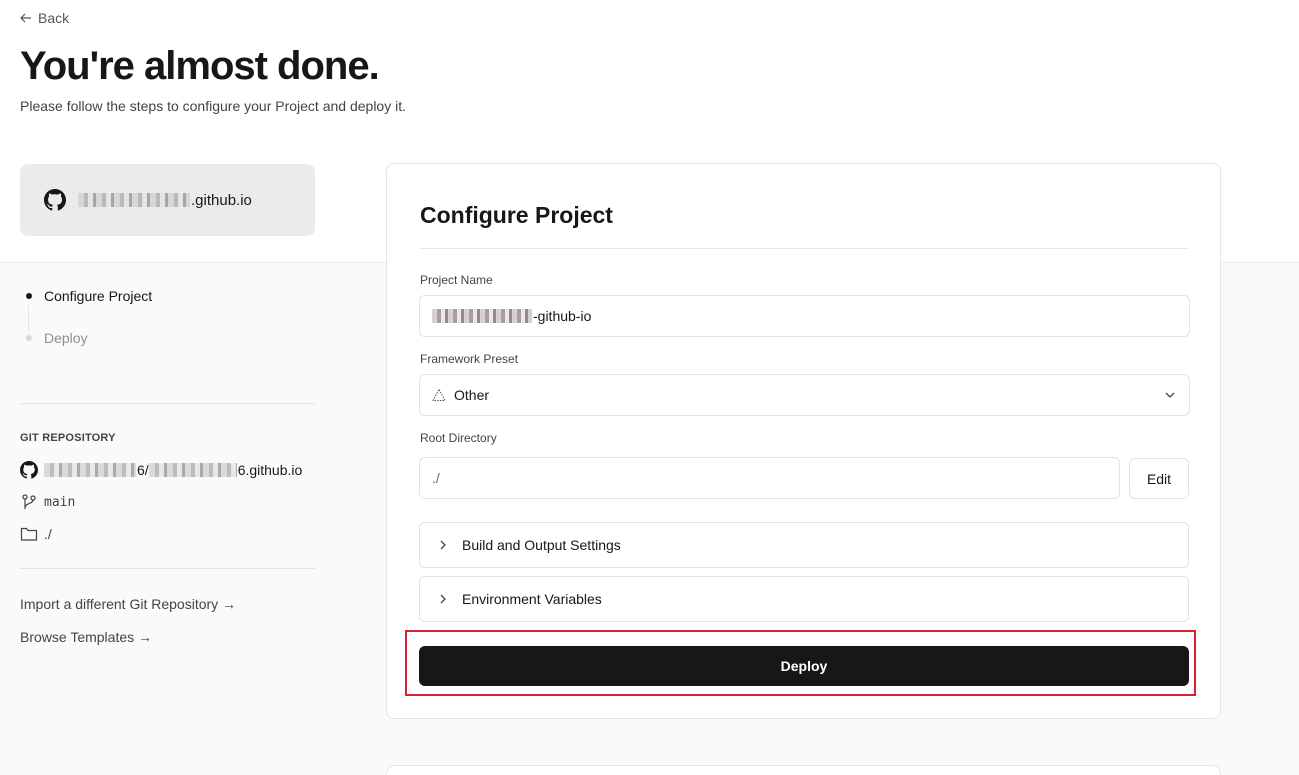  I want to click on environment-variables-label: Environment Variables, so click(532, 599).